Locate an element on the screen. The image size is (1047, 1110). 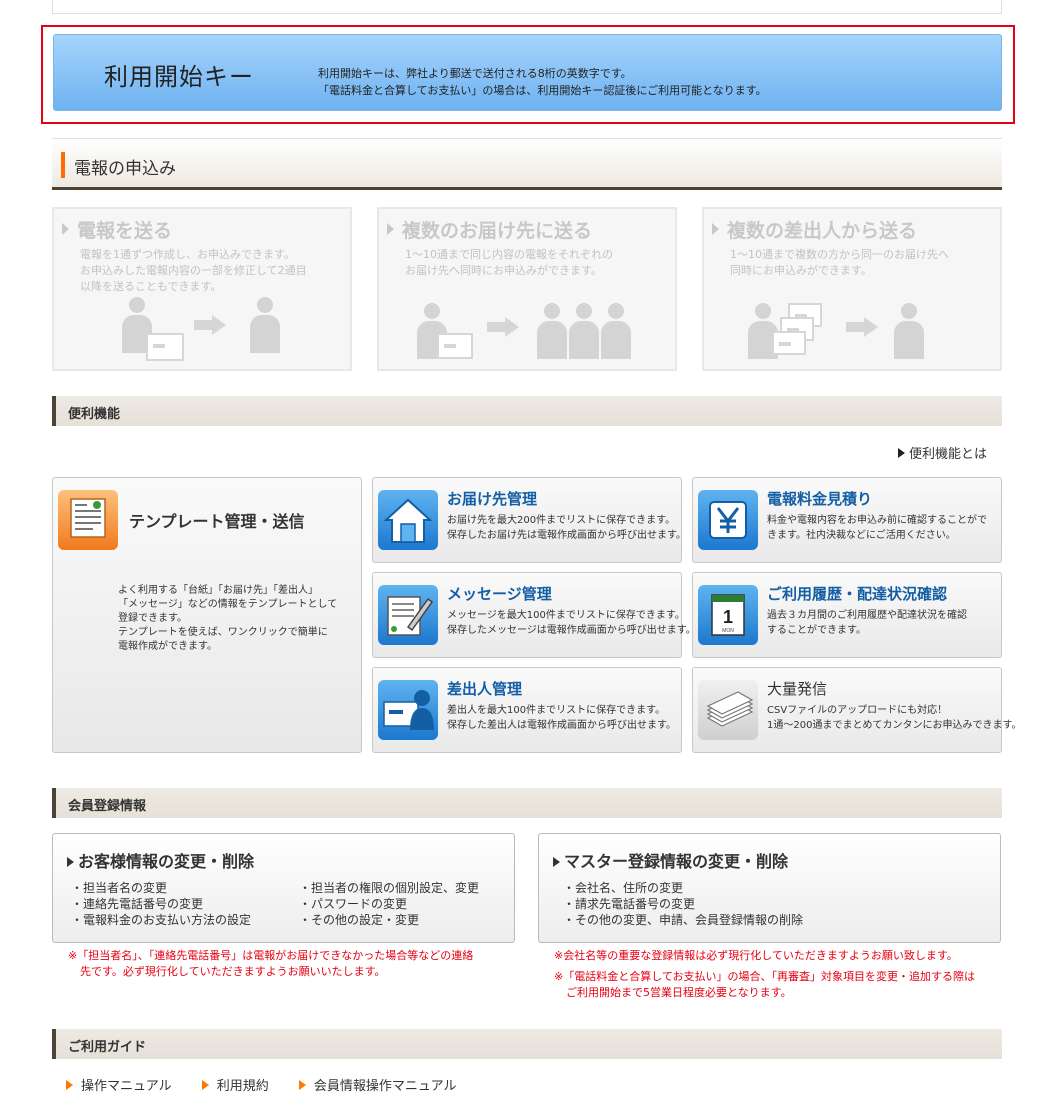
card-description: 1～10通まで同じ内容の電報をそれぞれの お届け先へ同時にお申込みができます。 is located at coordinates (509, 262).